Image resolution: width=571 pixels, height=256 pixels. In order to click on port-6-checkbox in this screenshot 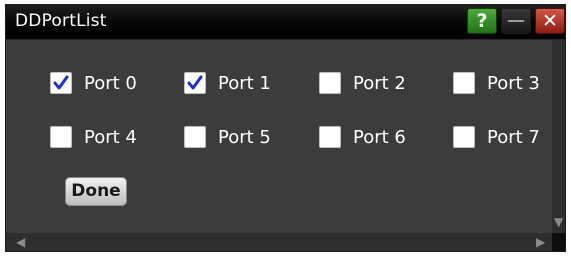, I will do `click(330, 137)`.